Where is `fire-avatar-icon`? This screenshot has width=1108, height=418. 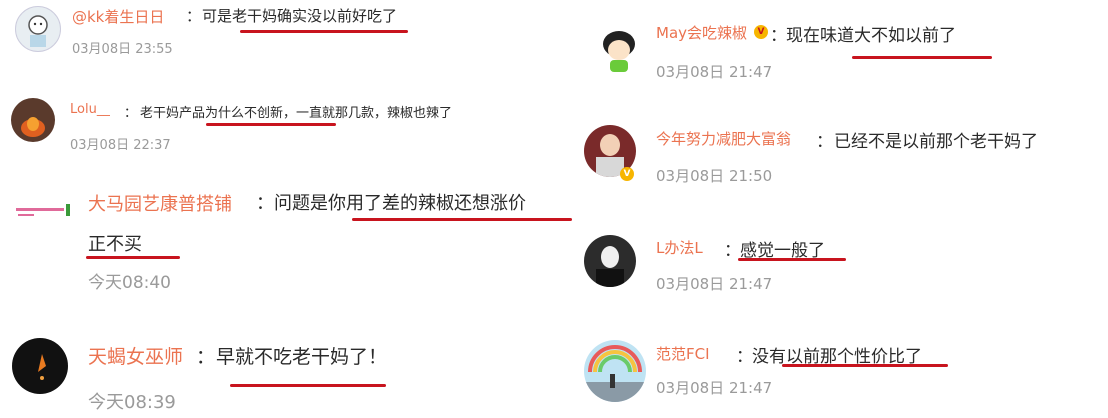
fire-avatar-icon is located at coordinates (33, 120).